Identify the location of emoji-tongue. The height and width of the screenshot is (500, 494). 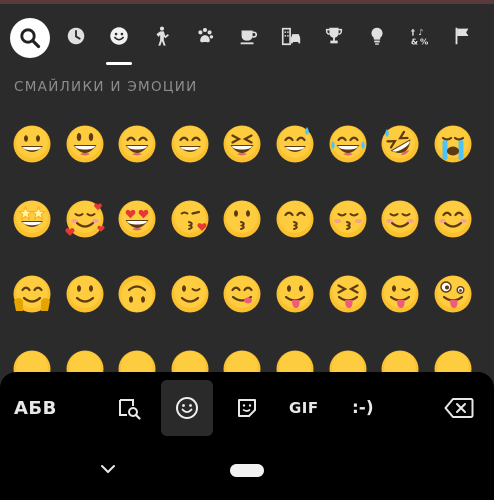
(295, 294).